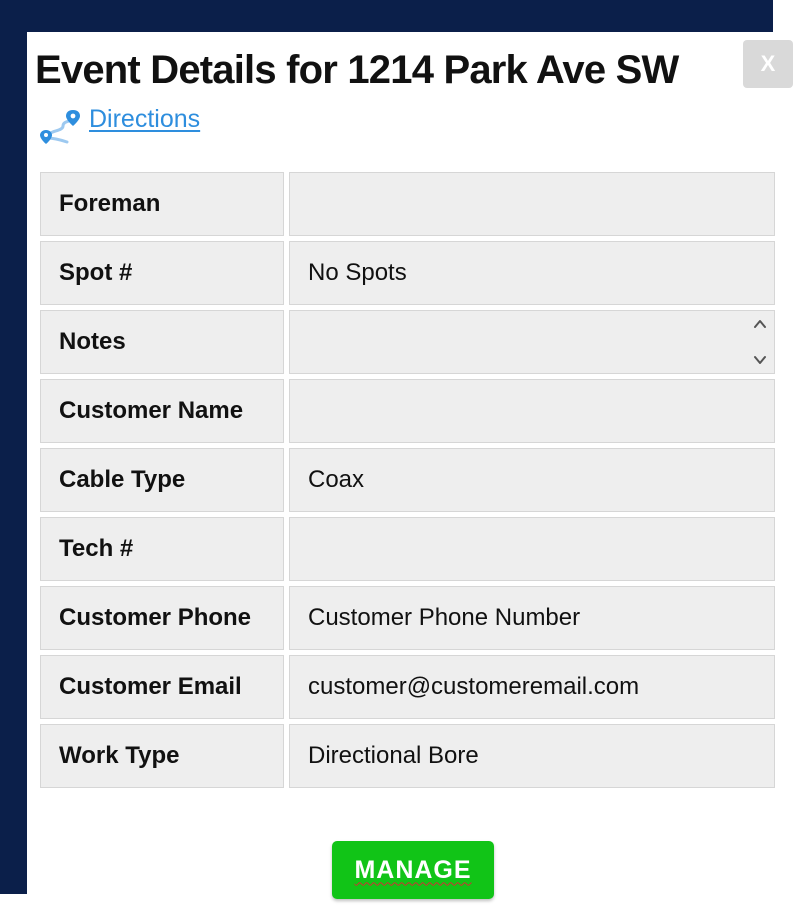  What do you see at coordinates (162, 273) in the screenshot?
I see `spot-label: Spot #` at bounding box center [162, 273].